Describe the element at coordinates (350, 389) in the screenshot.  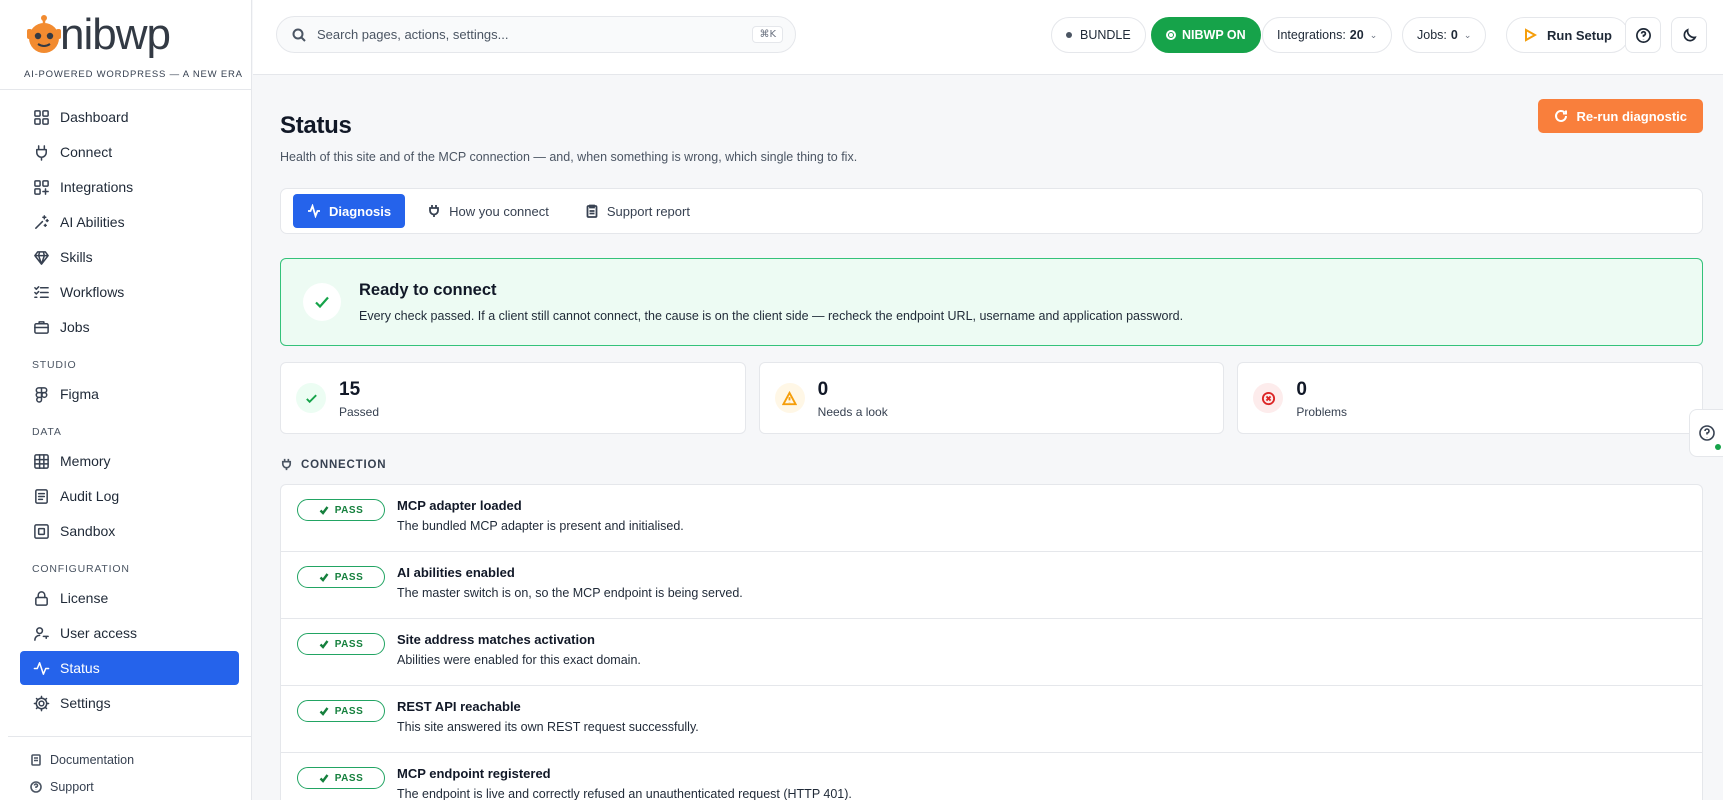
I see `stat-value: 15` at that location.